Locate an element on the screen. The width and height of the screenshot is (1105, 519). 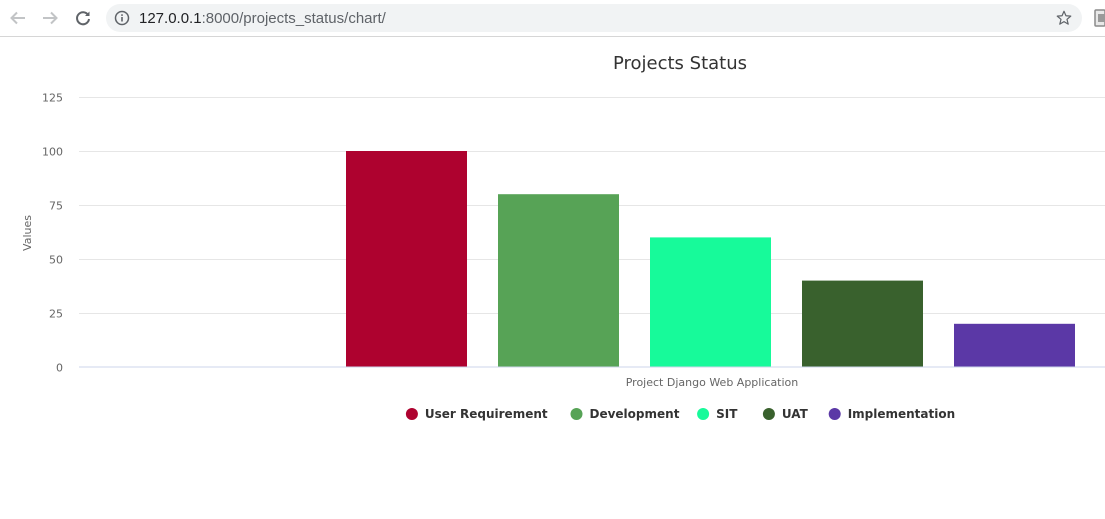
legend-item: UAT is located at coordinates (785, 414).